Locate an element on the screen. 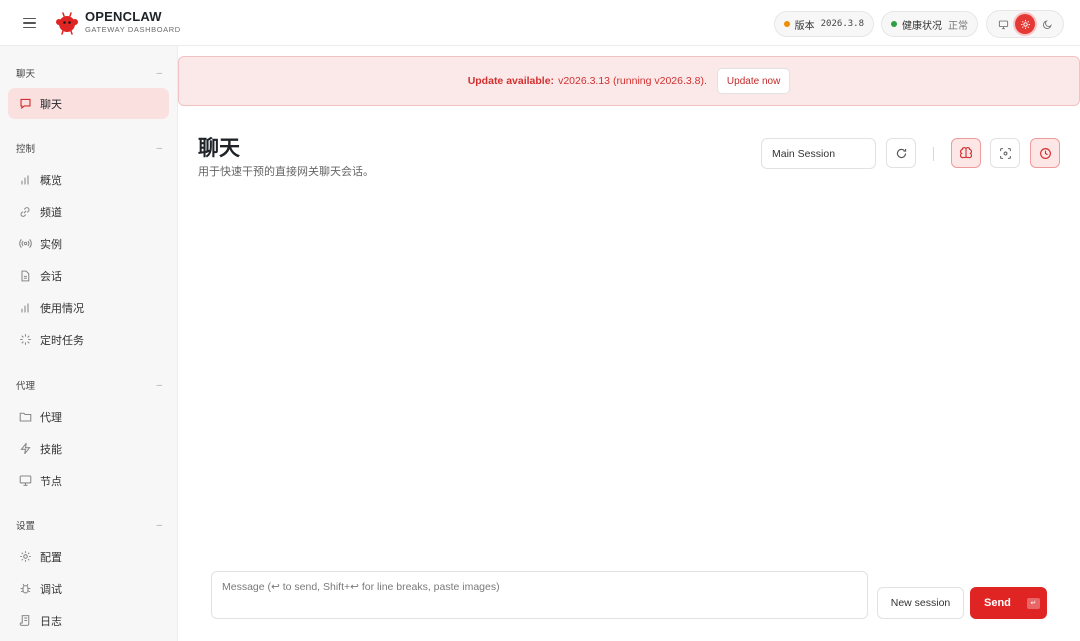 Image resolution: width=1080 pixels, height=641 pixels. sidebar-group-agents: 代理 – is located at coordinates (89, 385).